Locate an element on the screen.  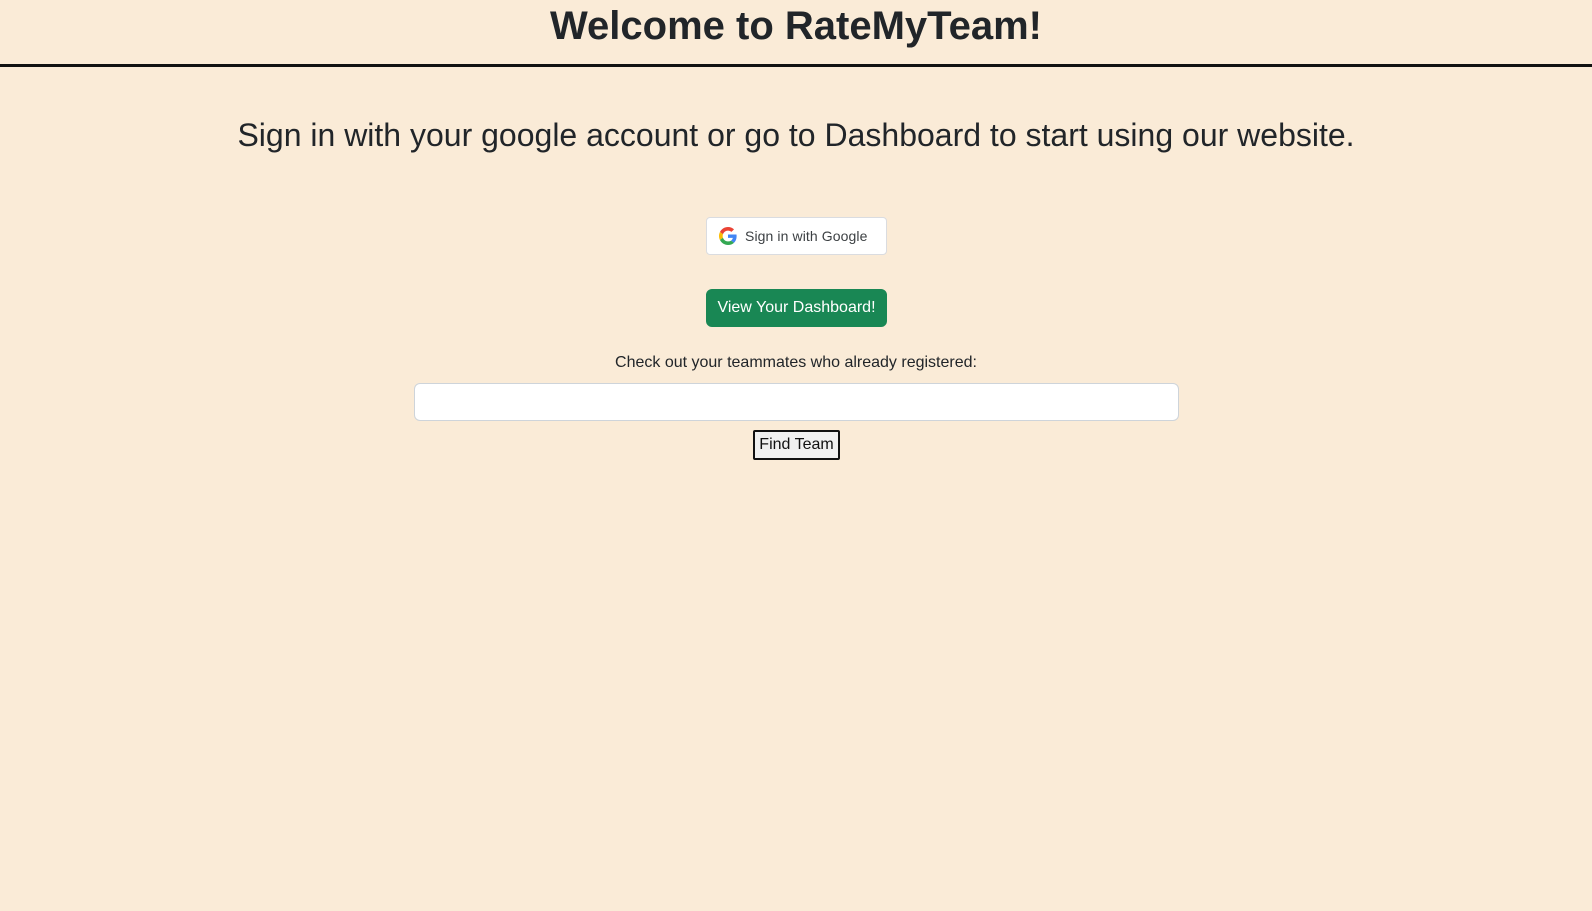
page-title: Welcome to RateMyTeam! is located at coordinates (796, 26).